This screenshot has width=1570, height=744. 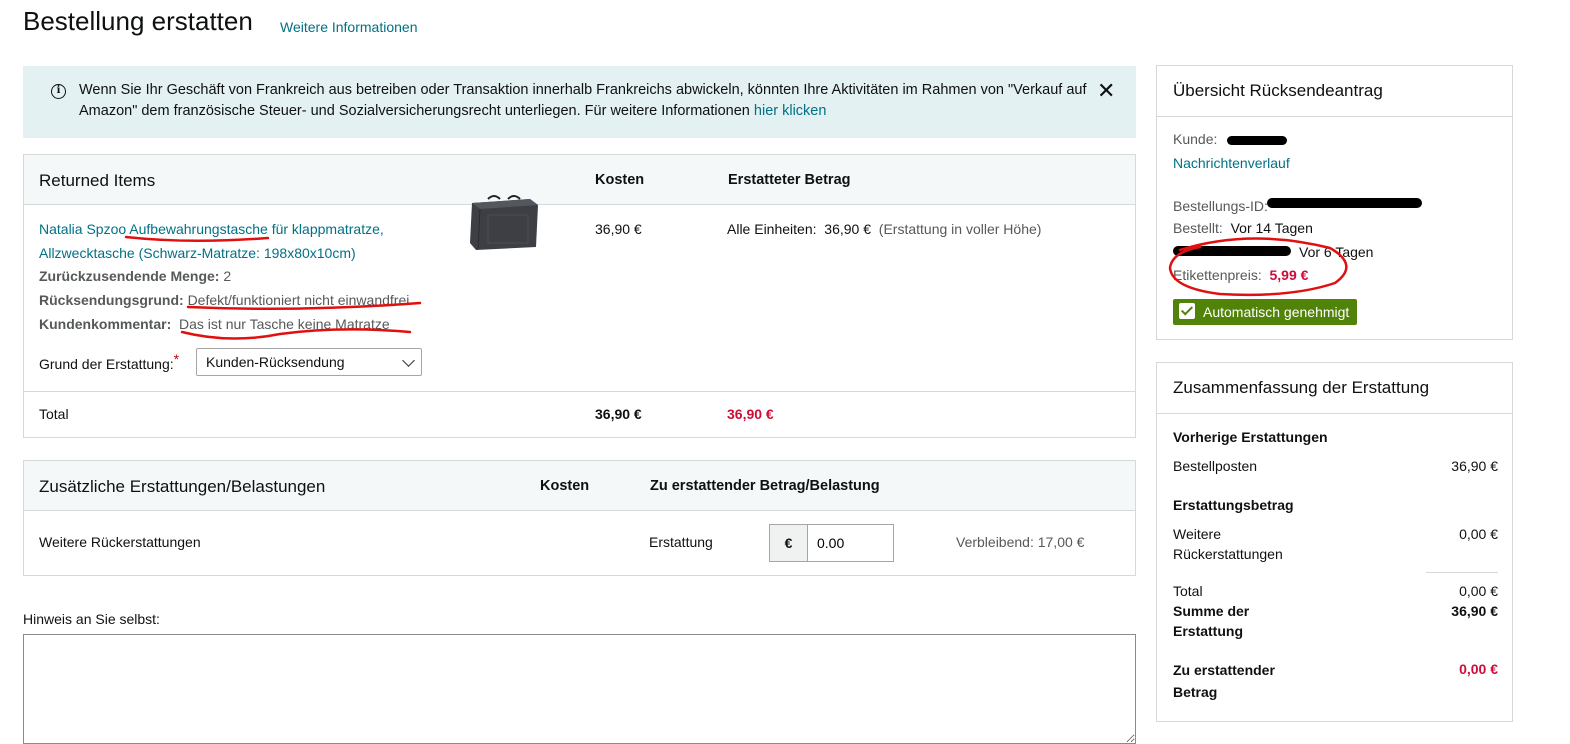 I want to click on close-icon: ✕, so click(x=1106, y=91).